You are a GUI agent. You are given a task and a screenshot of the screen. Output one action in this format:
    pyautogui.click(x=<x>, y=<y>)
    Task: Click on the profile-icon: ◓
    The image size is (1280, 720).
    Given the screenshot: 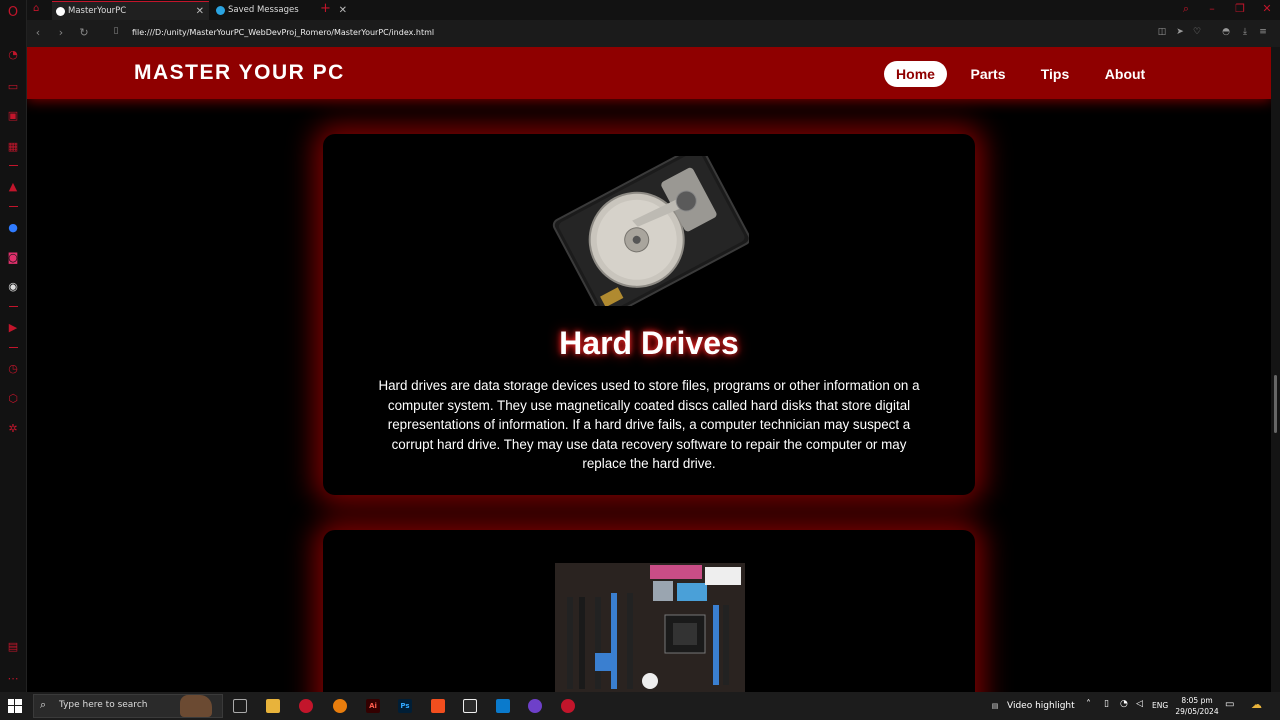 What is the action you would take?
    pyautogui.click(x=1226, y=32)
    